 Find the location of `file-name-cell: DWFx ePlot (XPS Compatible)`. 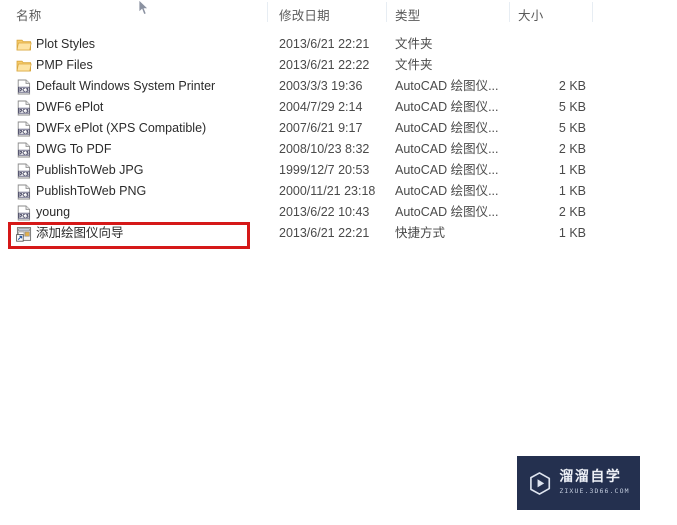

file-name-cell: DWFx ePlot (XPS Compatible) is located at coordinates (121, 128).